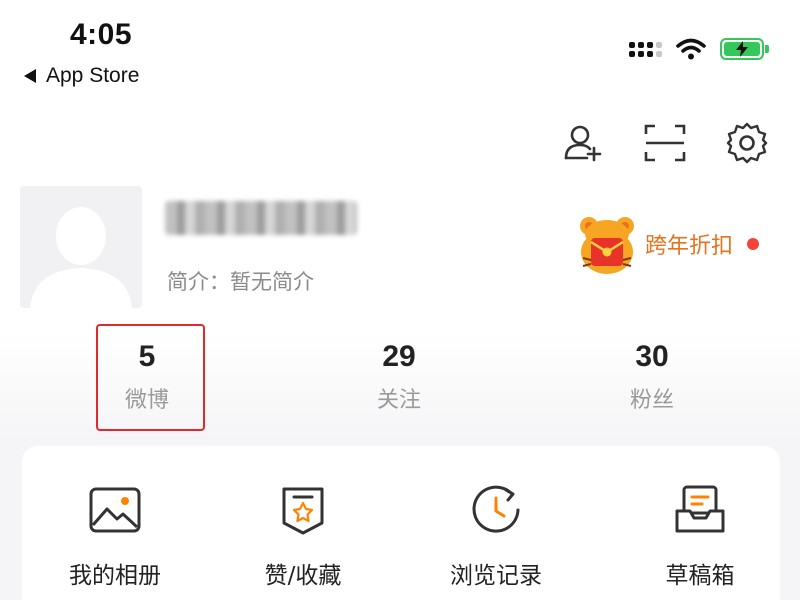 The image size is (800, 600). I want to click on avatar, so click(81, 247).